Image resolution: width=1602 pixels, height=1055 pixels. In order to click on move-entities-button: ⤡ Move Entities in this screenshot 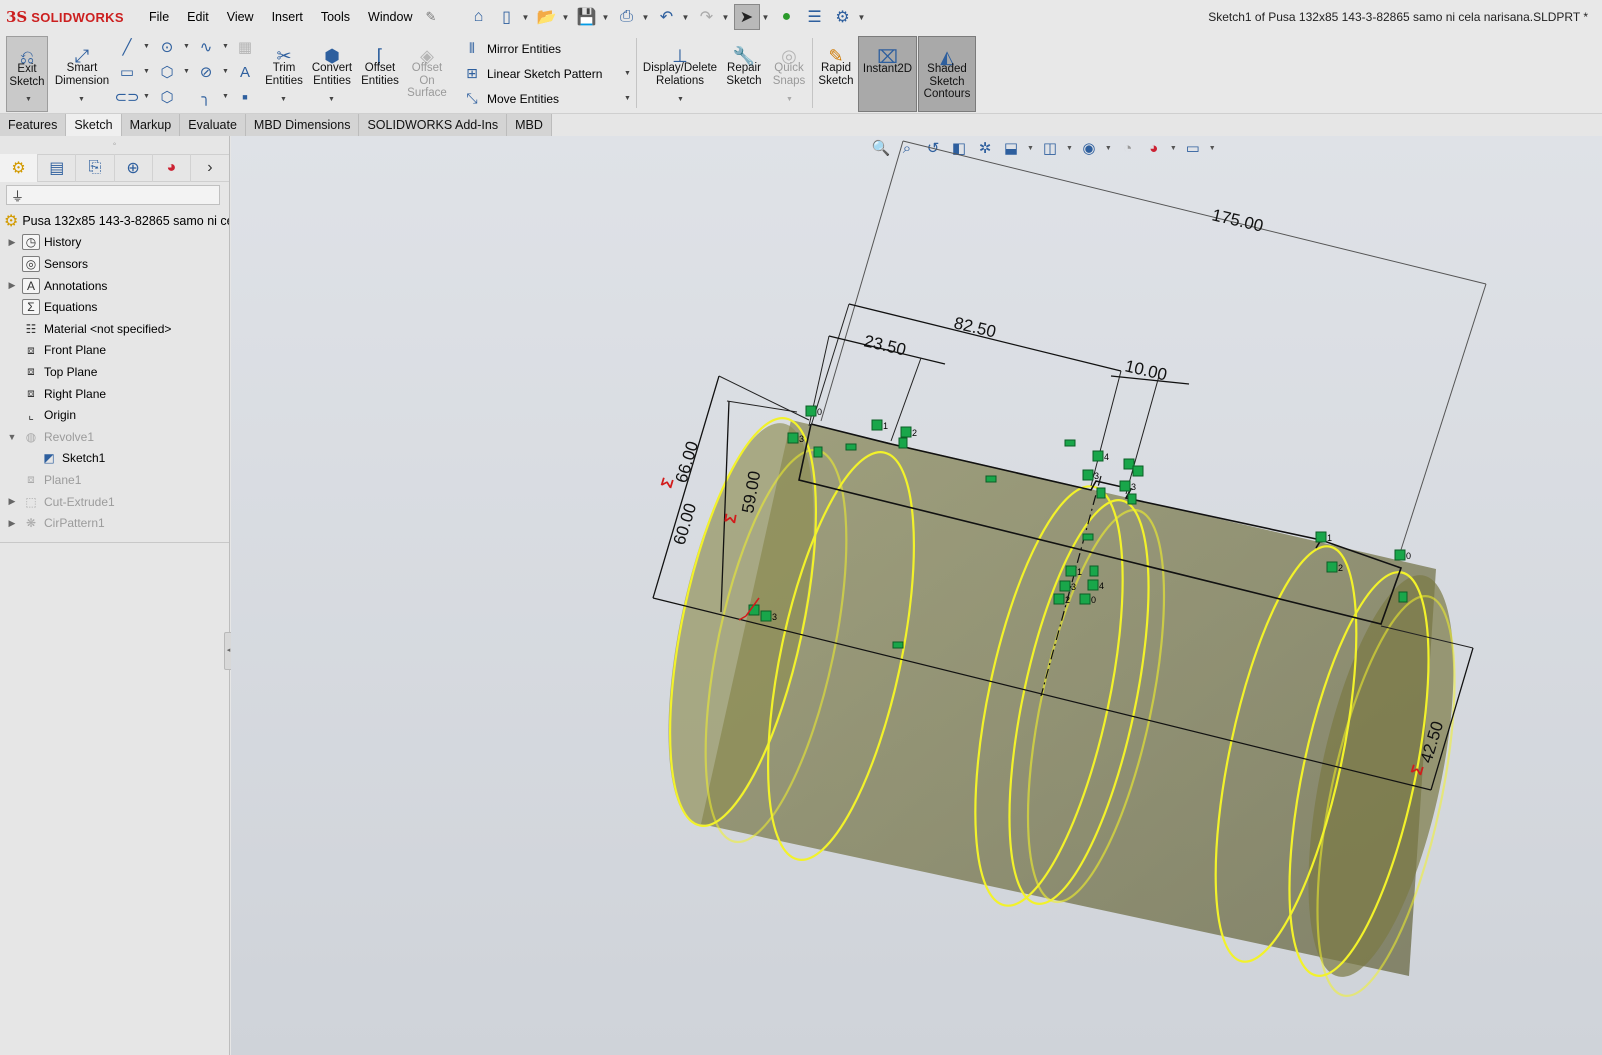, I will do `click(511, 98)`.